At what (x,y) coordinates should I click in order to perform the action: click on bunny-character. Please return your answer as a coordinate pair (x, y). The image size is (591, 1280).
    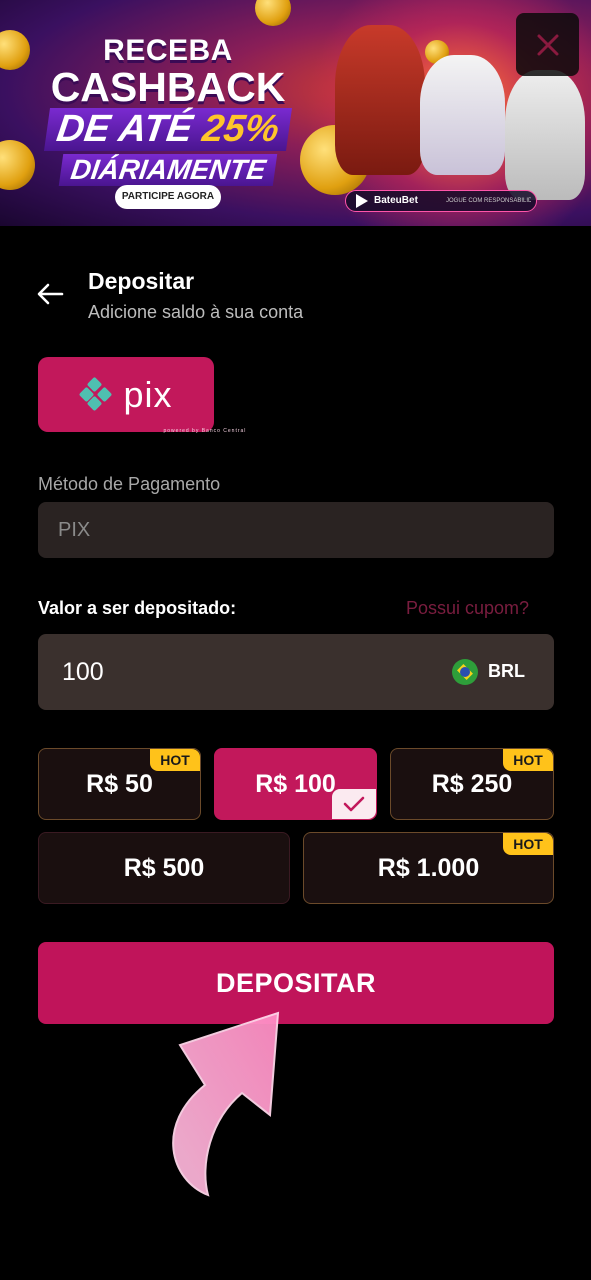
    Looking at the image, I should click on (462, 115).